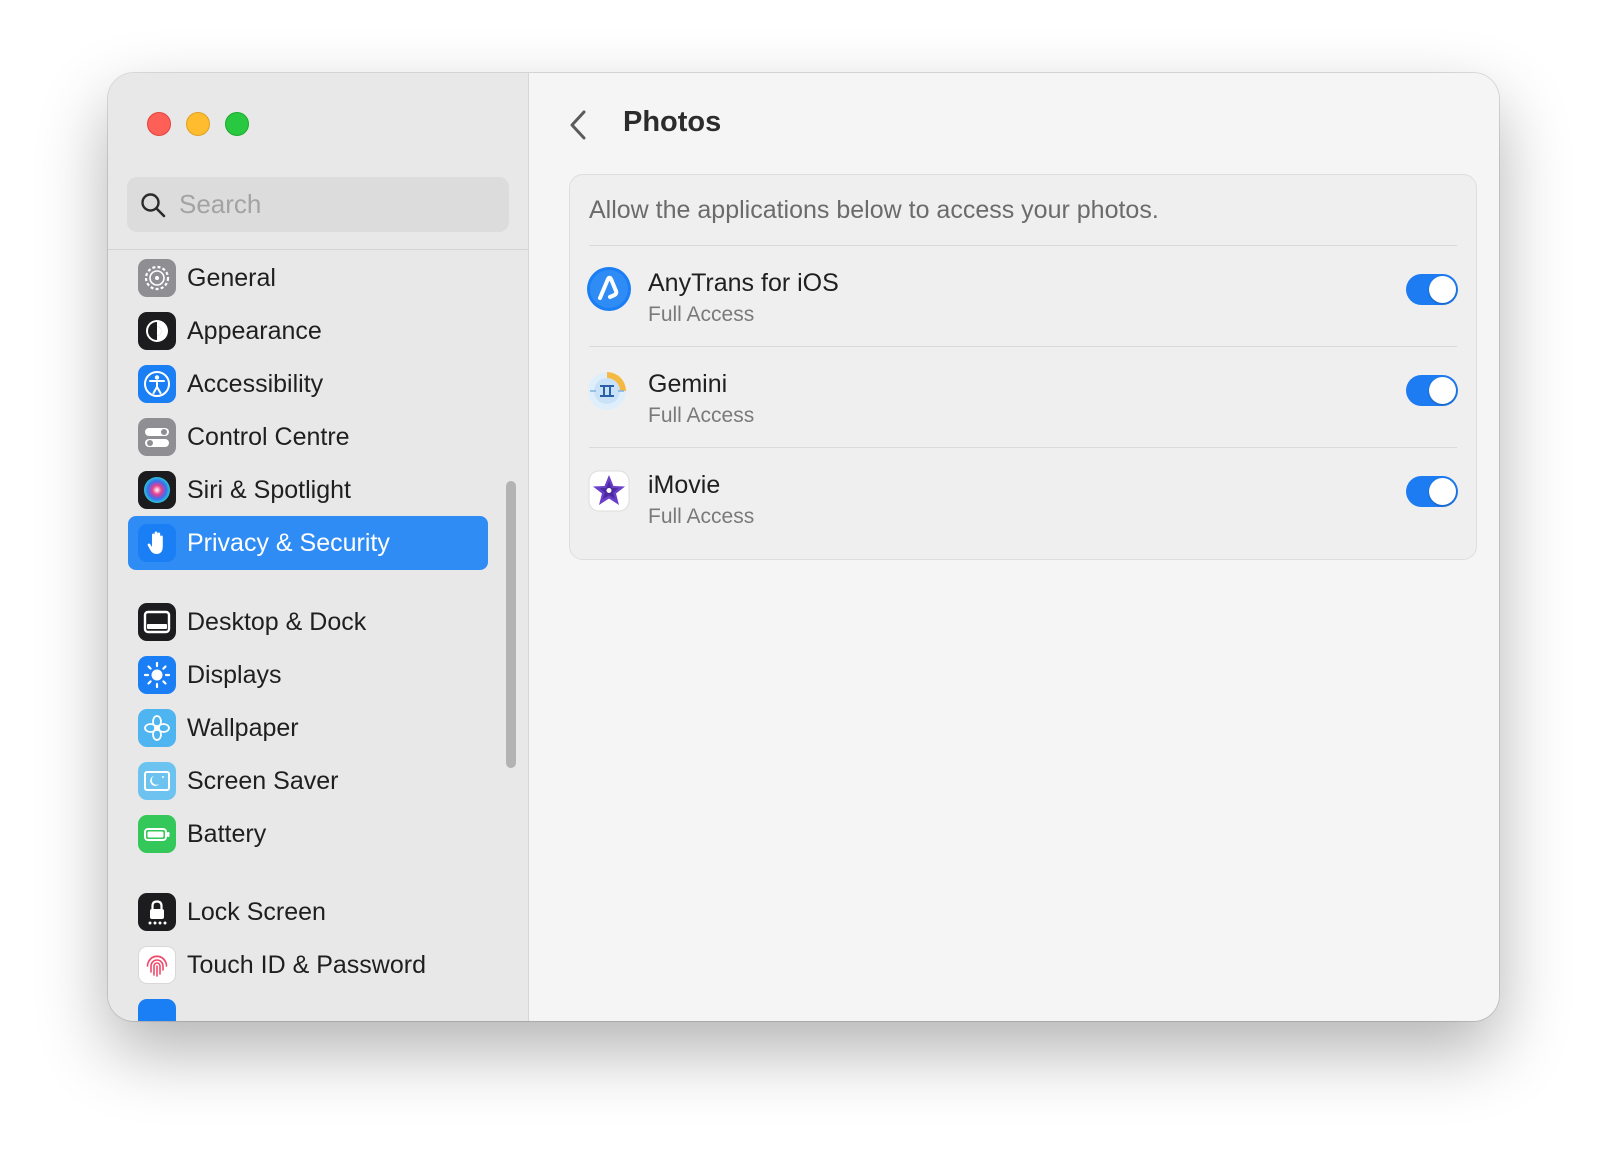  I want to click on accessibility-icon, so click(157, 384).